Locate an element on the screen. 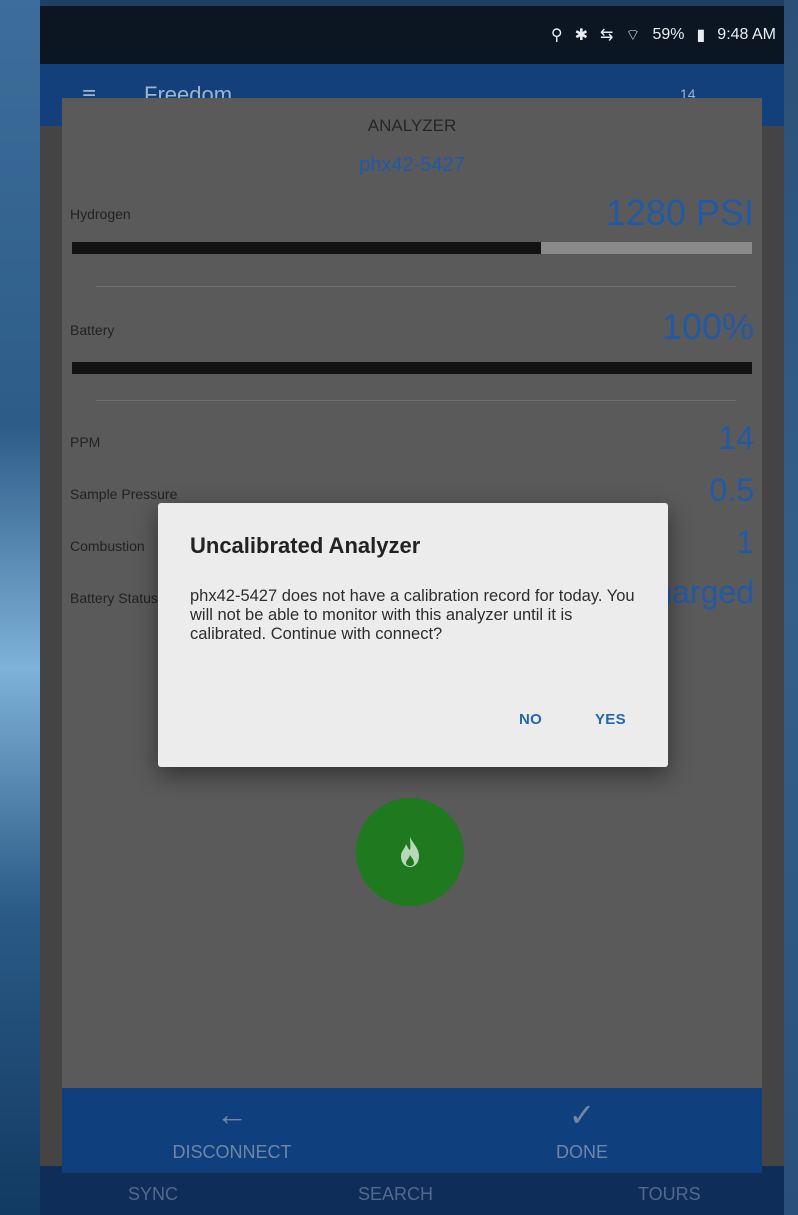 This screenshot has width=798, height=1215. bluetooth-icon: ✱ is located at coordinates (581, 35).